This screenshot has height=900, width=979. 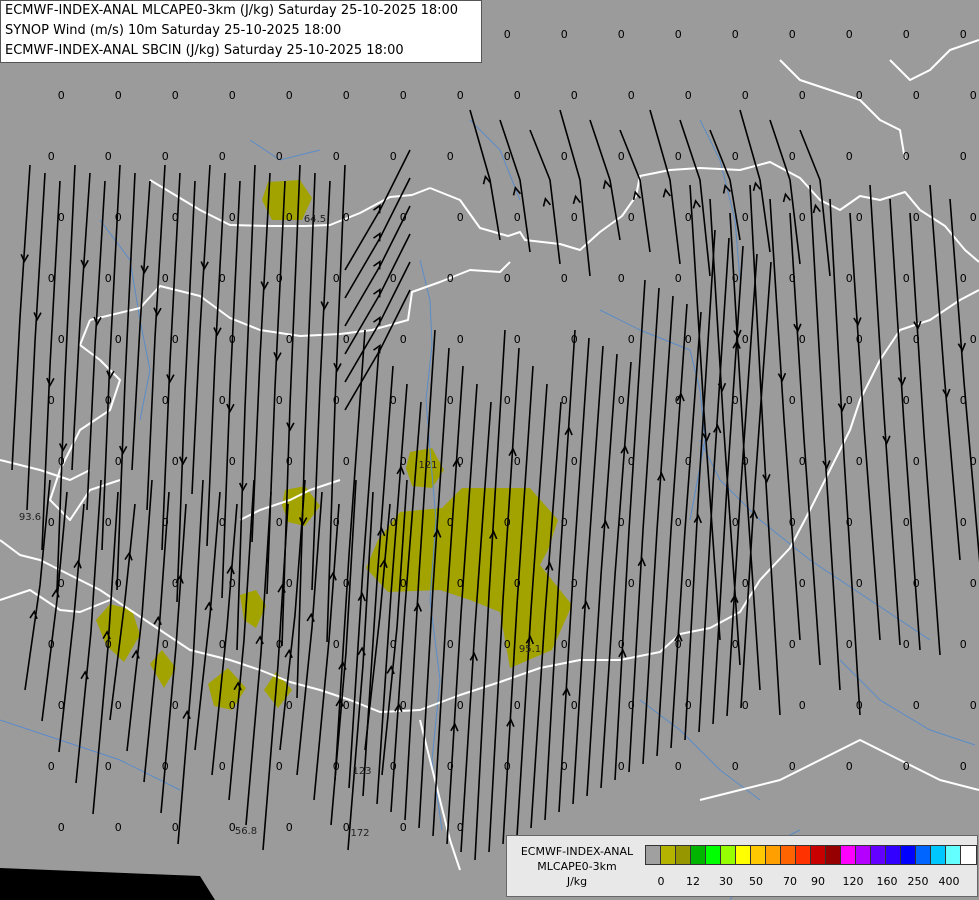 What do you see at coordinates (359, 833) in the screenshot?
I see `field-value-label: 172` at bounding box center [359, 833].